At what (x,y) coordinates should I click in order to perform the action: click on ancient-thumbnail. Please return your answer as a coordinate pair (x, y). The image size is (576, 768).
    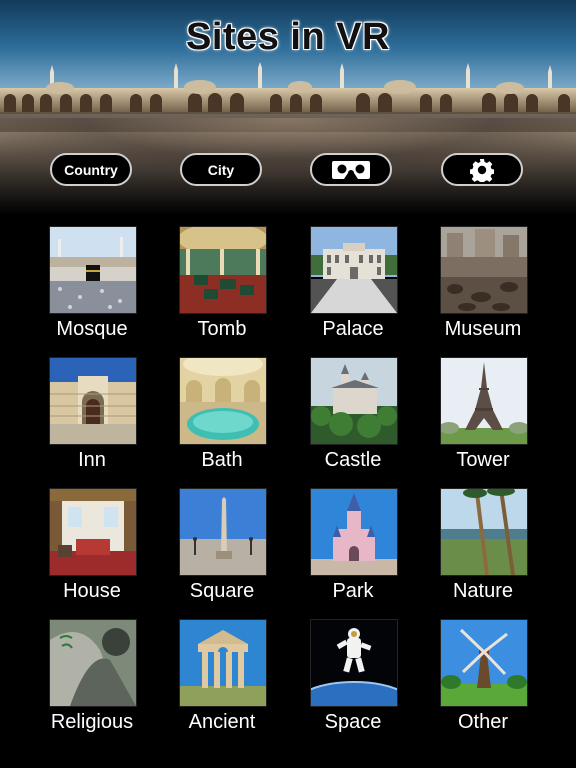
    Looking at the image, I should click on (223, 663).